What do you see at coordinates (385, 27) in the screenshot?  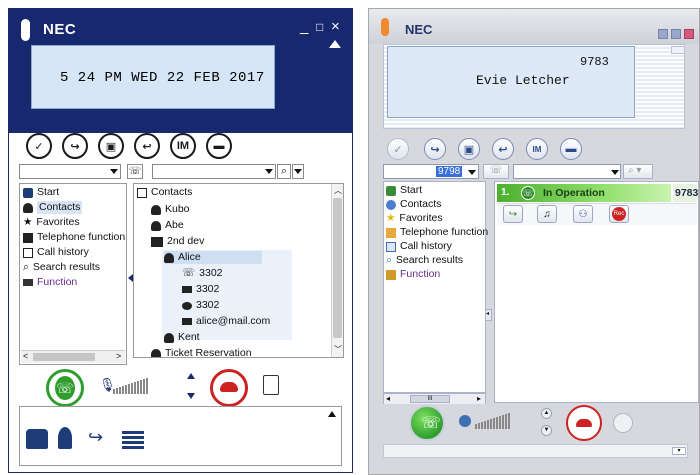 I see `status-pill-icon` at bounding box center [385, 27].